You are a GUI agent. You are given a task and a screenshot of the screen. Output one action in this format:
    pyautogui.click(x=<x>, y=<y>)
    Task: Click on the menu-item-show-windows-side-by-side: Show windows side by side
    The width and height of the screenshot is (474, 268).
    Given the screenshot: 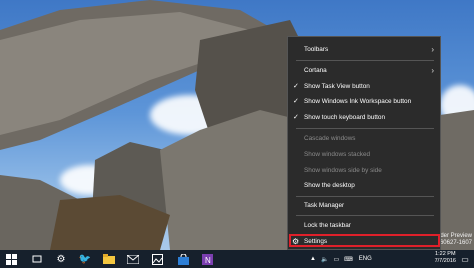 What is the action you would take?
    pyautogui.click(x=364, y=170)
    